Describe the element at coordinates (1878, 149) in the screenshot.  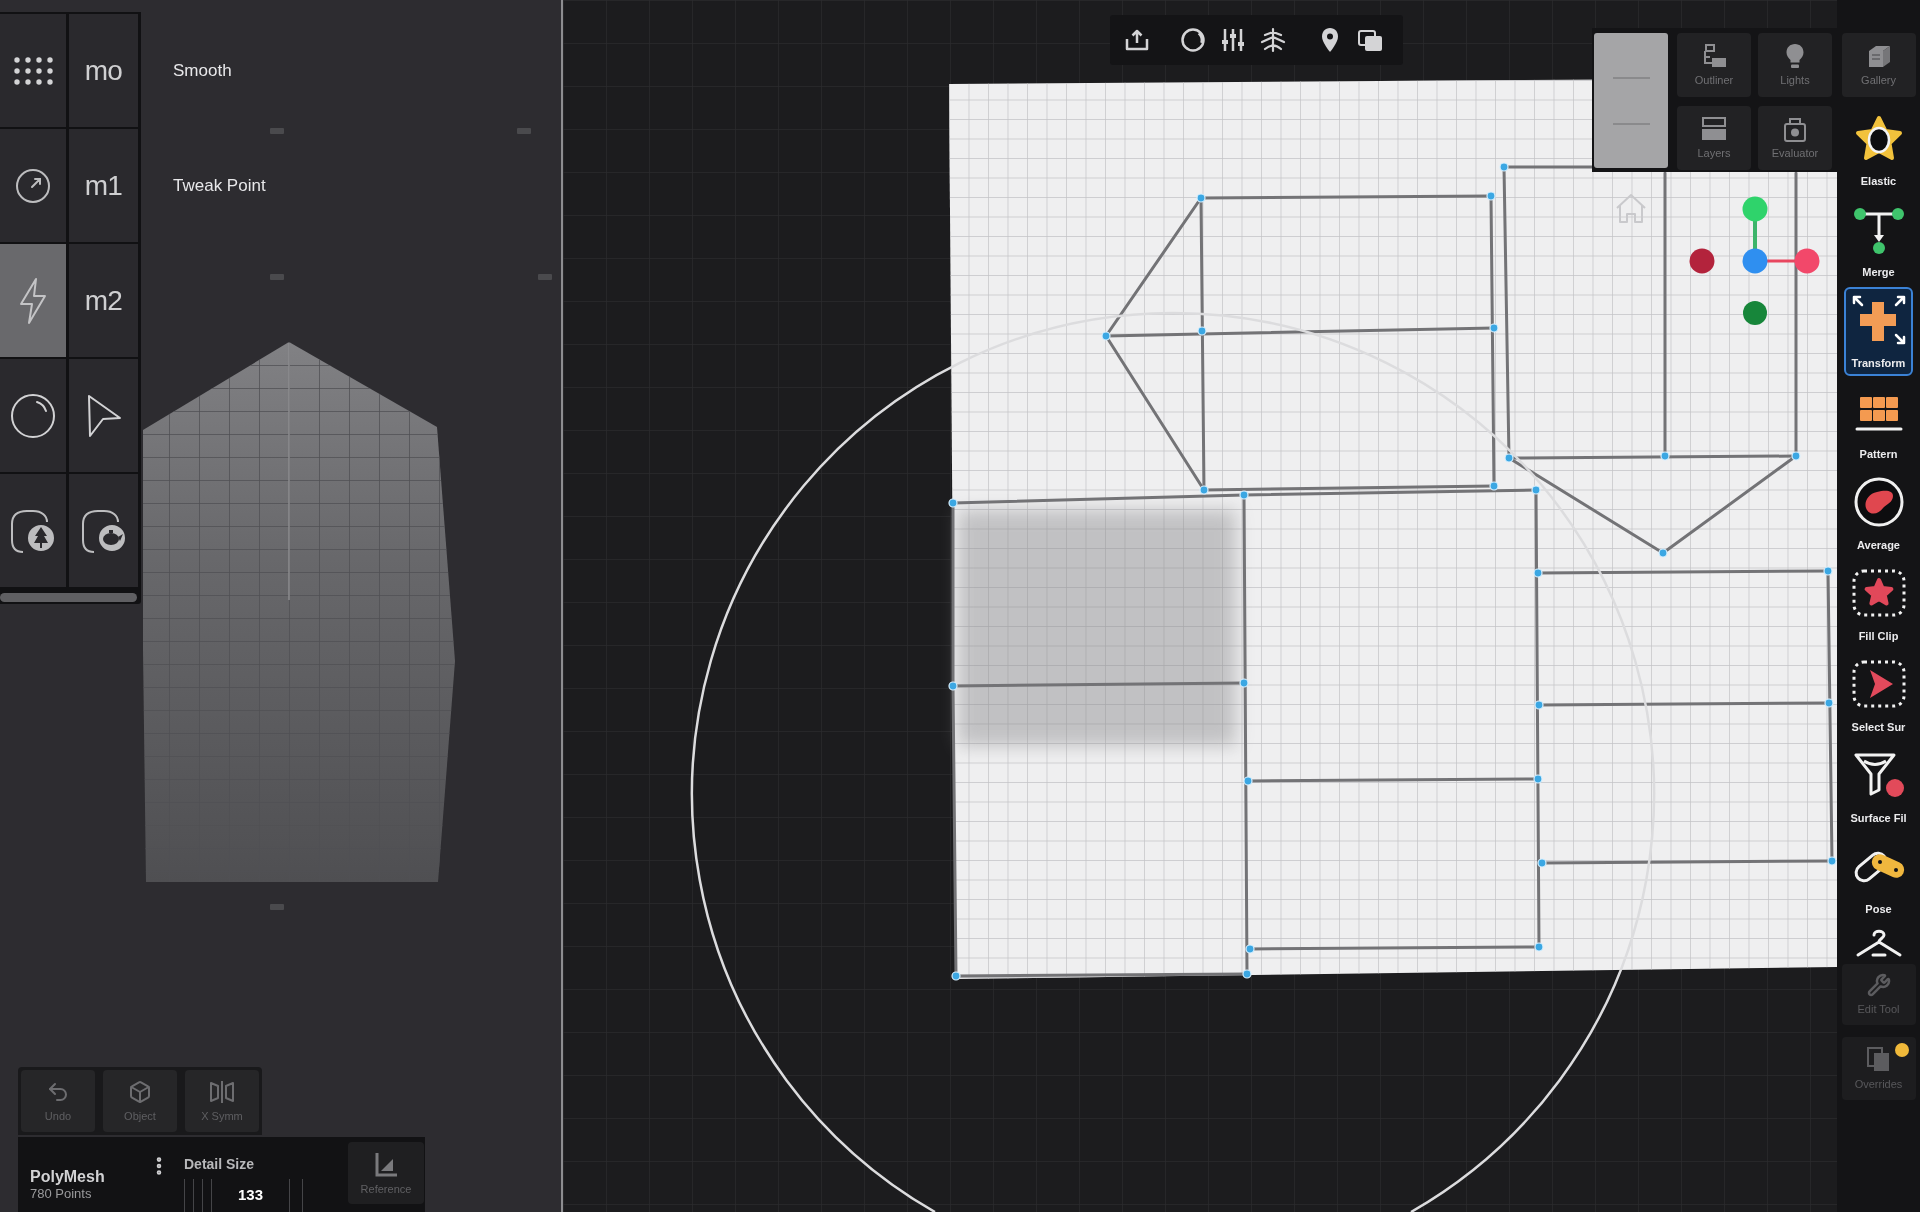
I see `tool-button: Elastic` at that location.